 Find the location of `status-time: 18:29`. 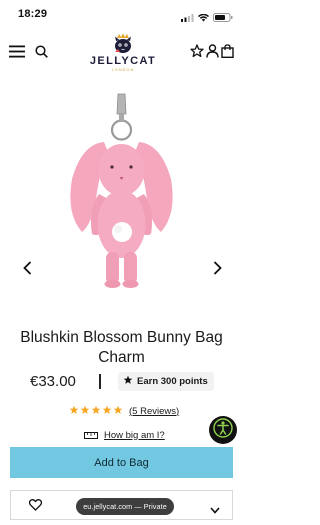

status-time: 18:29 is located at coordinates (33, 14).